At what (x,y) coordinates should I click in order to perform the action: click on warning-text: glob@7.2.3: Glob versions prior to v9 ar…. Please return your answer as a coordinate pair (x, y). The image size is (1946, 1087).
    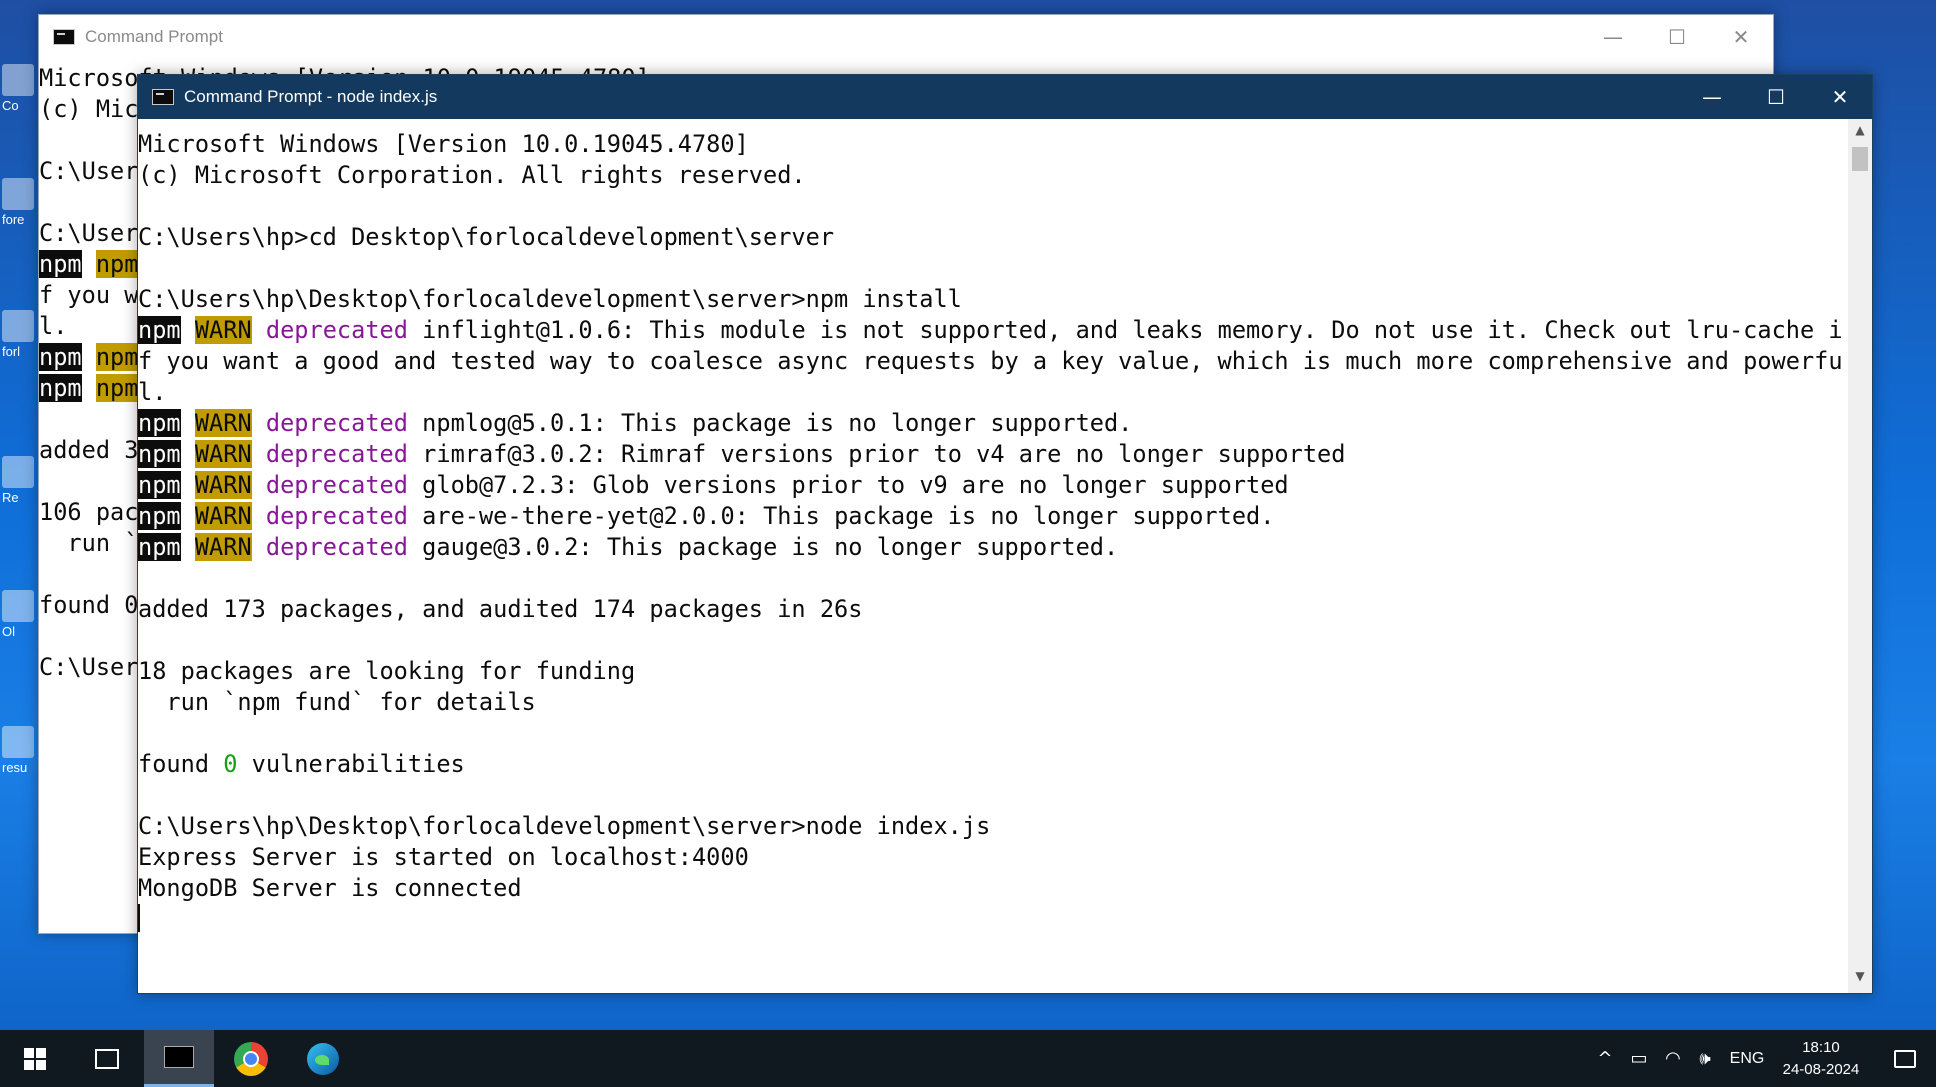
    Looking at the image, I should click on (855, 485).